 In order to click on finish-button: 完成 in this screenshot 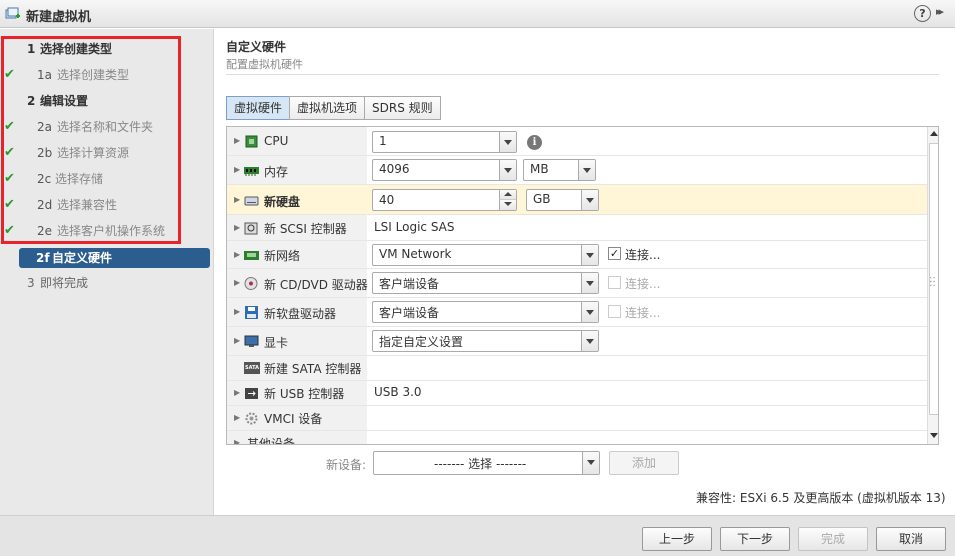, I will do `click(833, 539)`.